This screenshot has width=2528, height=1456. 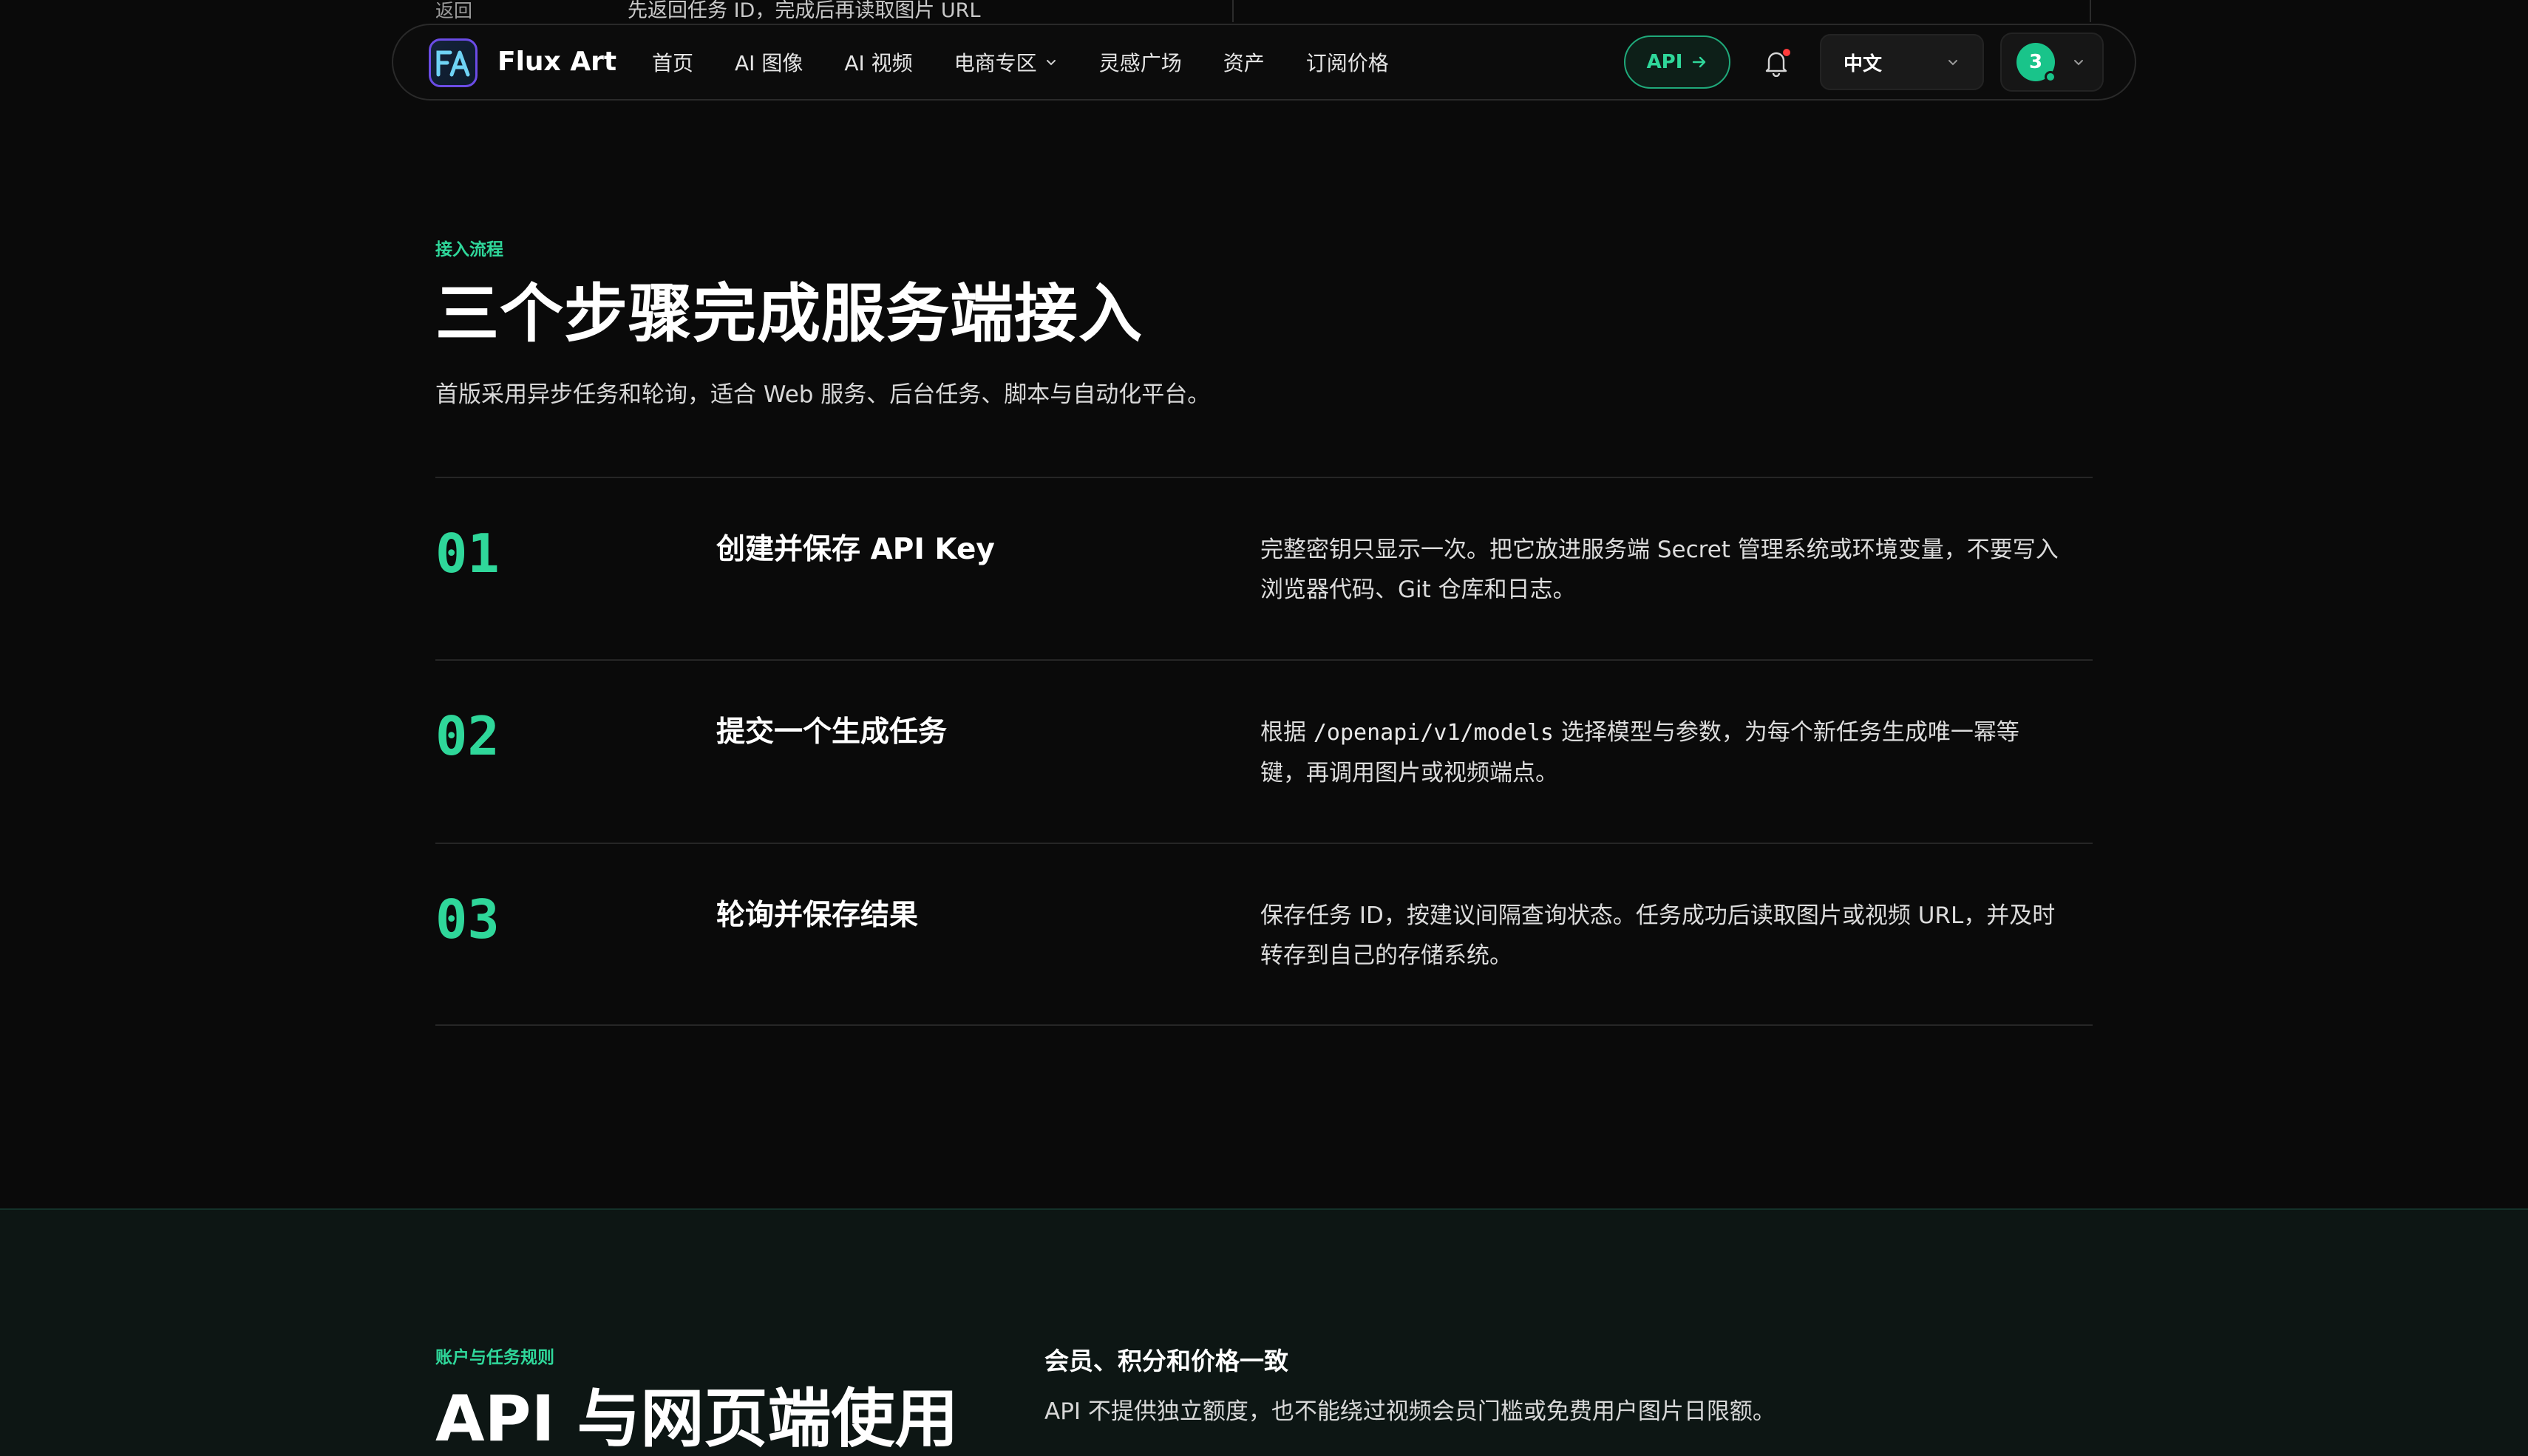 What do you see at coordinates (468, 919) in the screenshot?
I see `step-number: 03` at bounding box center [468, 919].